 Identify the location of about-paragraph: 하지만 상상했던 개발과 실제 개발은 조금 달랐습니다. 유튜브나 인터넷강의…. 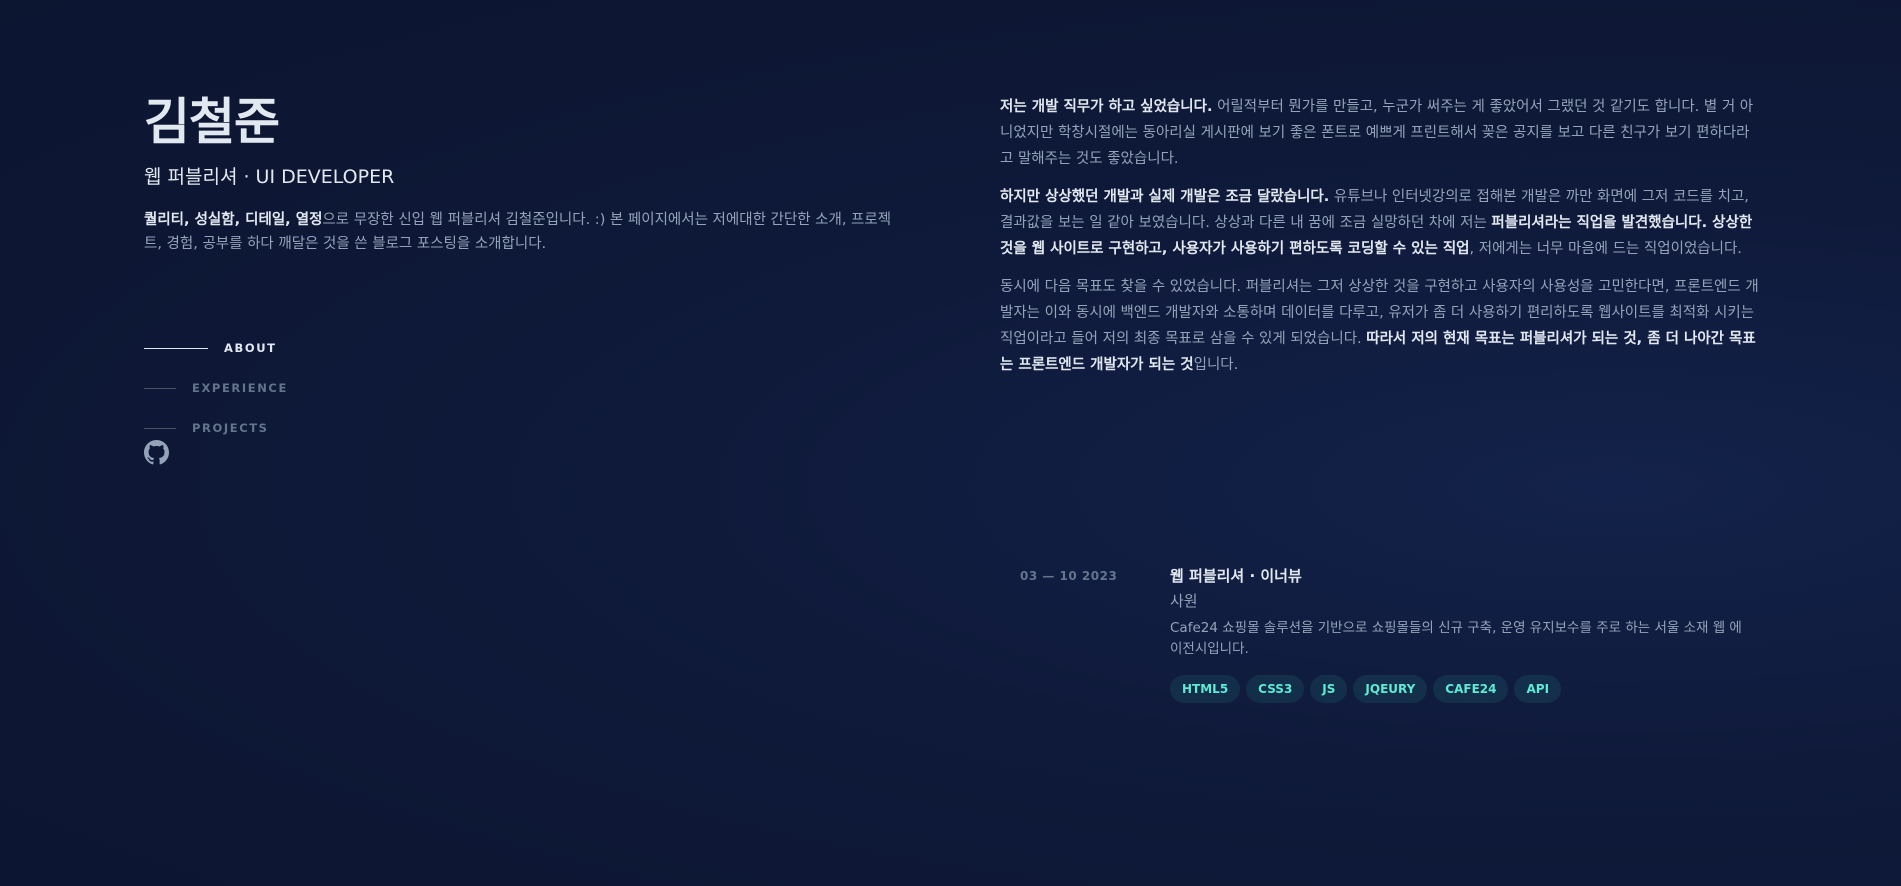
(1381, 223).